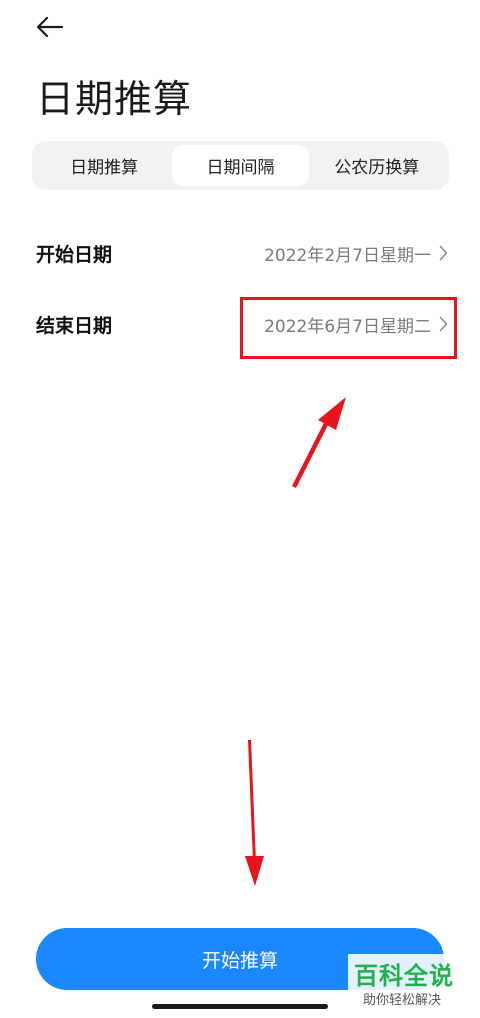  What do you see at coordinates (254, 813) in the screenshot?
I see `annotation-arrow-down` at bounding box center [254, 813].